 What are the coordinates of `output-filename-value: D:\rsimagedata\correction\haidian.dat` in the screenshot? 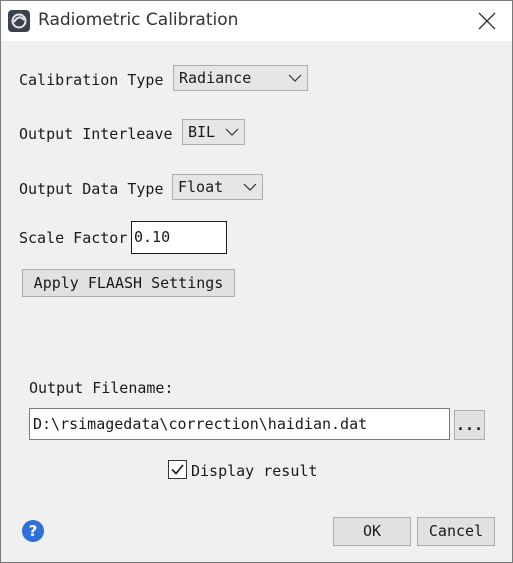 It's located at (200, 424).